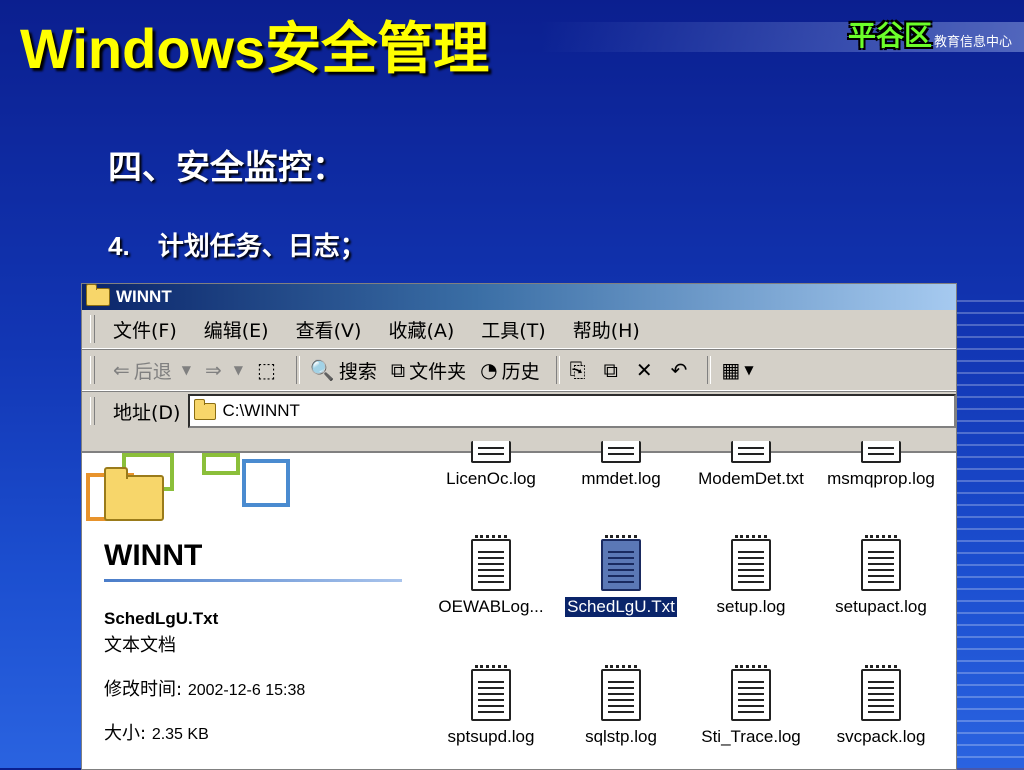 The width and height of the screenshot is (1024, 770). Describe the element at coordinates (491, 706) in the screenshot. I see `file-item: sptsupd.log` at that location.